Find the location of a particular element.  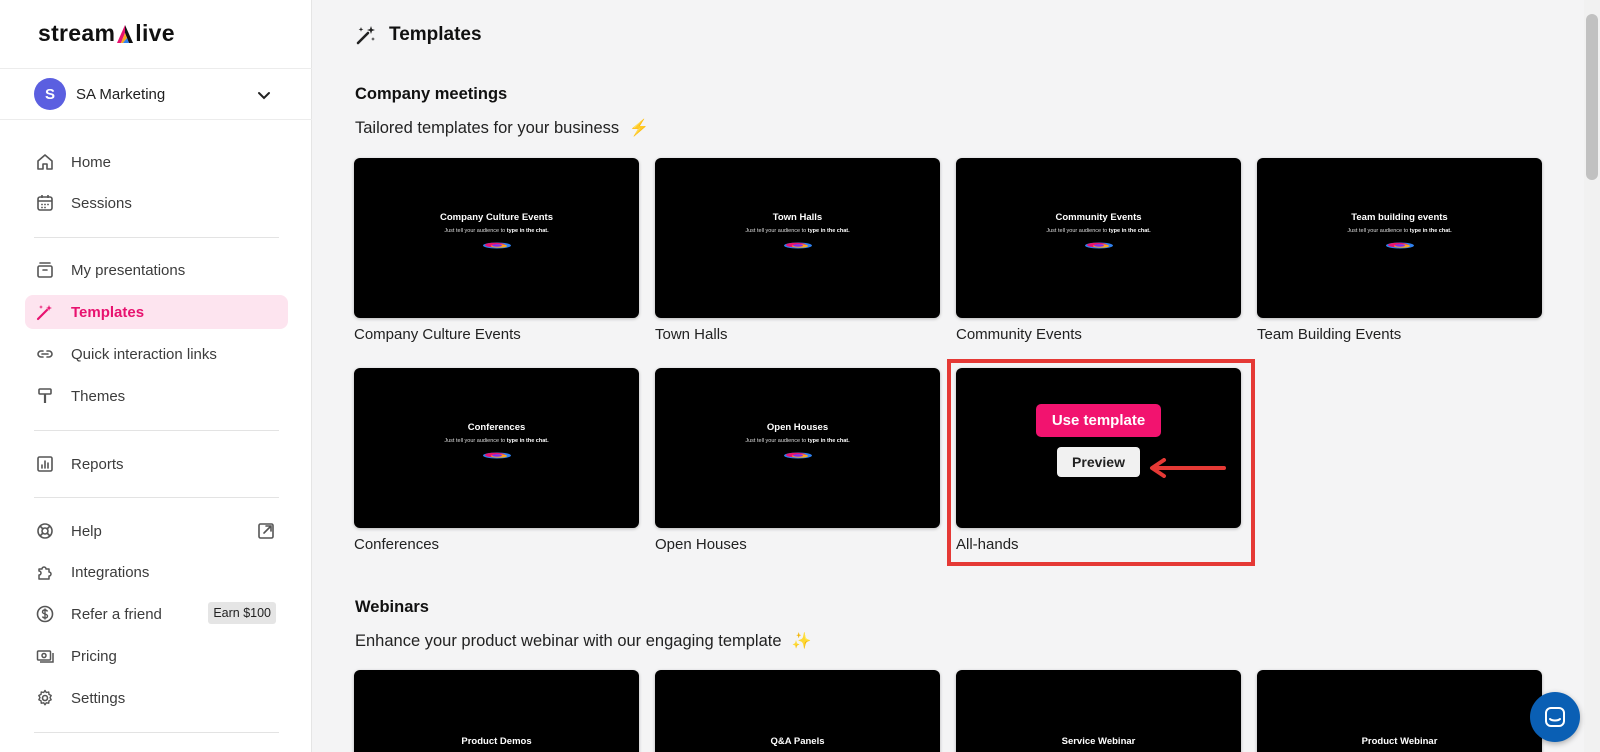

card-label: Open Houses is located at coordinates (701, 544).